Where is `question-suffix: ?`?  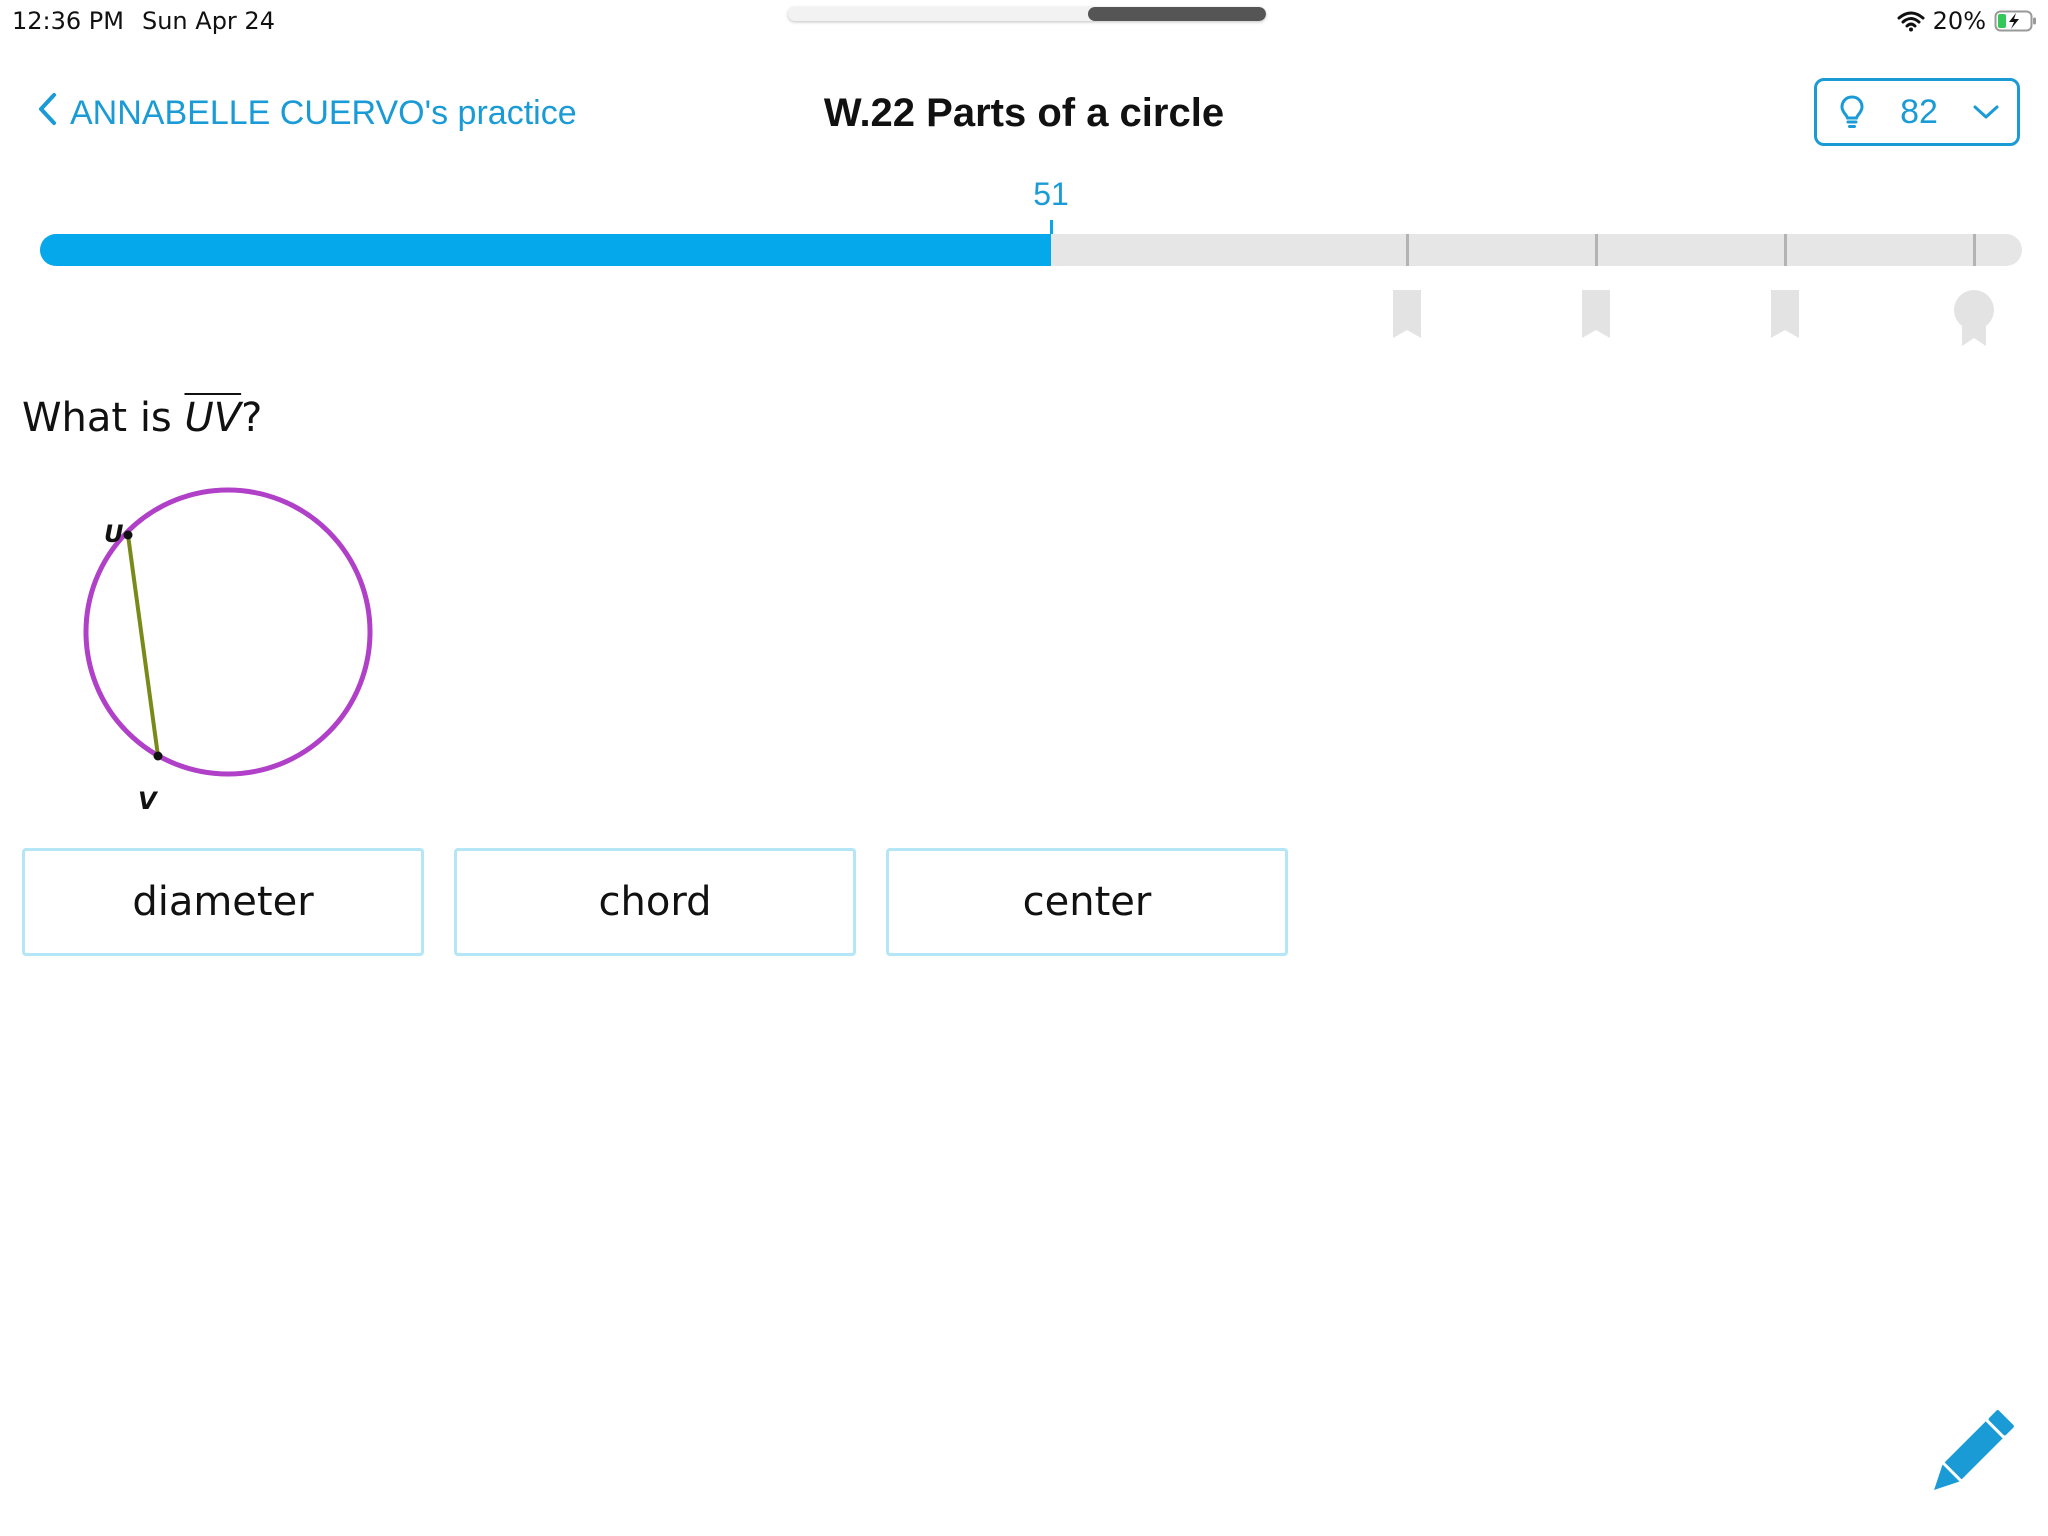 question-suffix: ? is located at coordinates (252, 418).